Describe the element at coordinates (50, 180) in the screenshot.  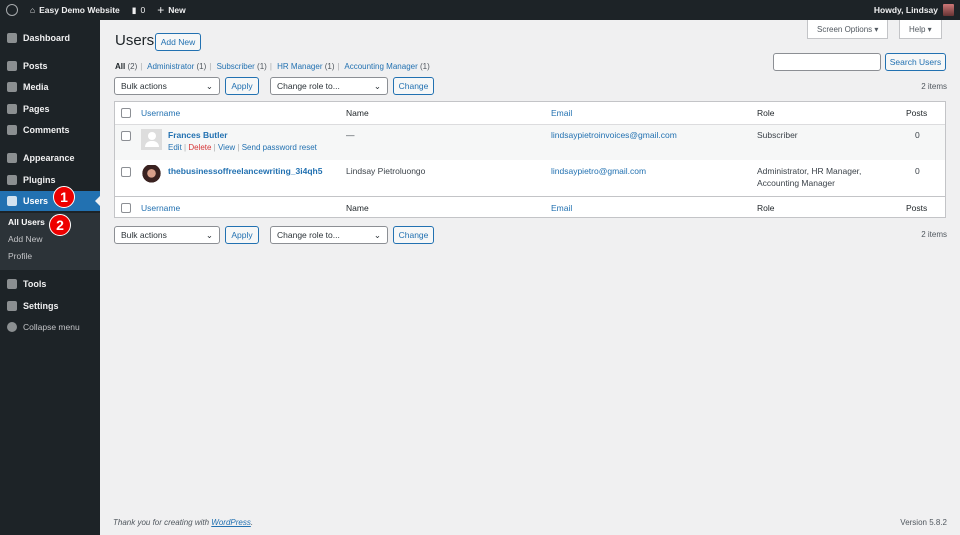
I see `menu-plugins: Plugins` at that location.